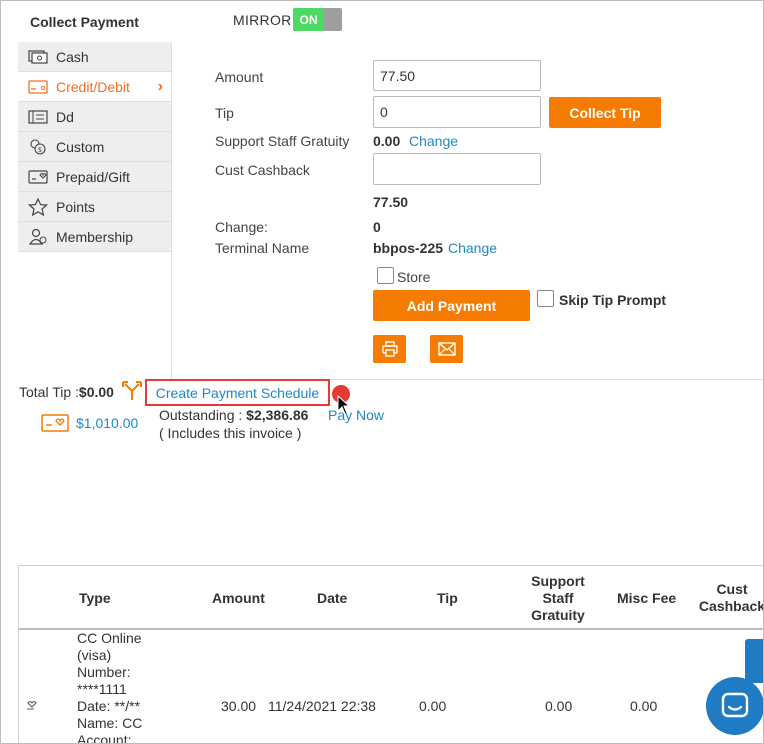  Describe the element at coordinates (37, 57) in the screenshot. I see `cash-icon` at that location.